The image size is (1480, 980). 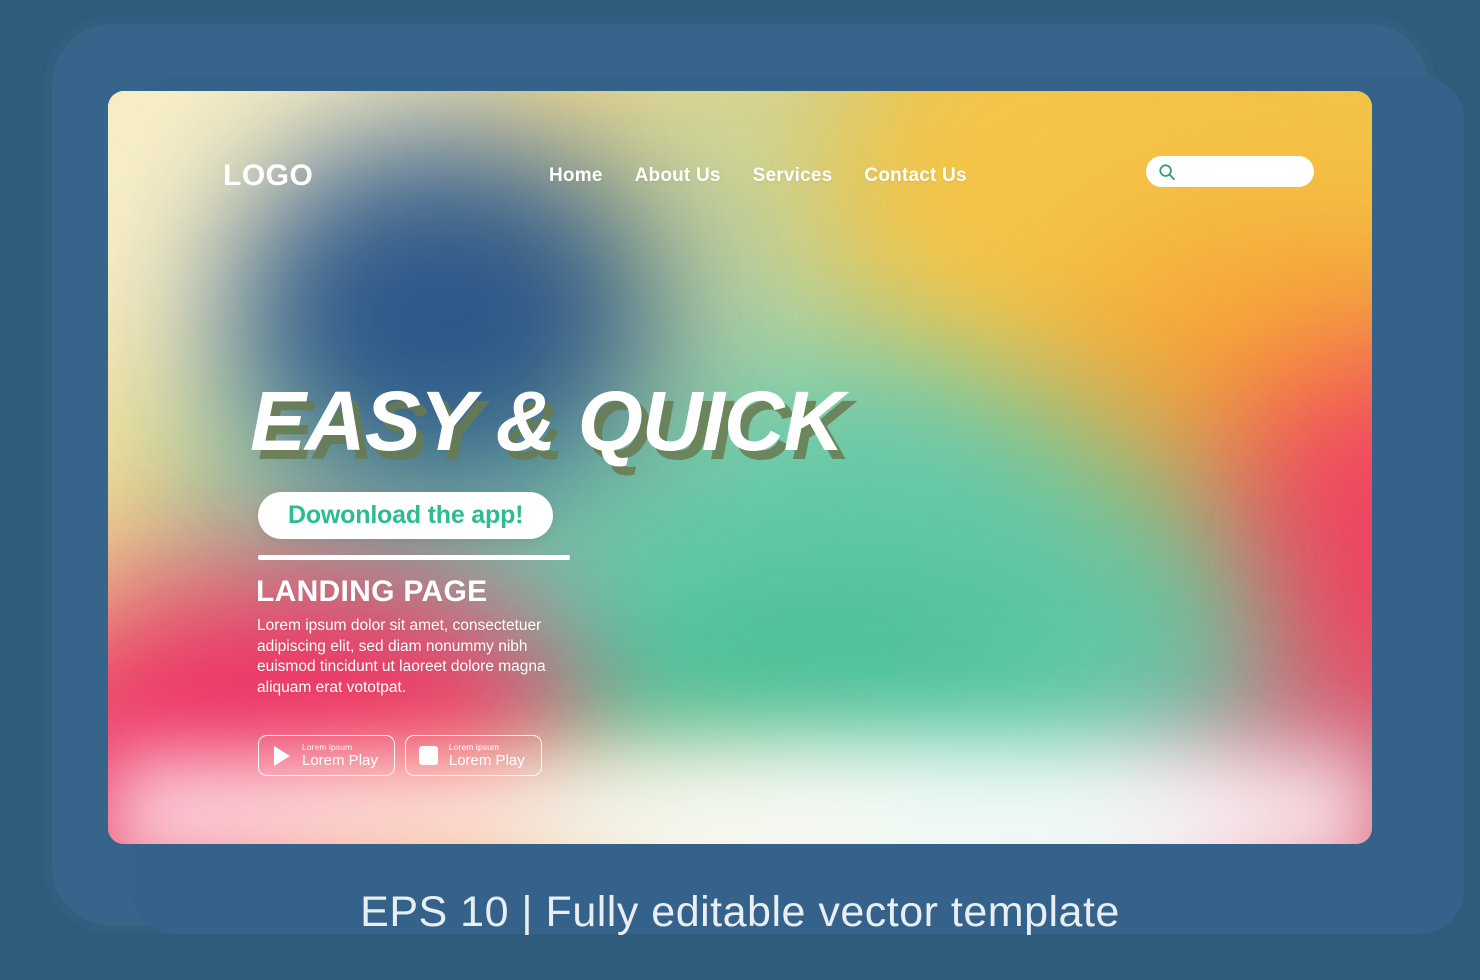 I want to click on store-button-play-small: Lorem ipsum, so click(x=327, y=746).